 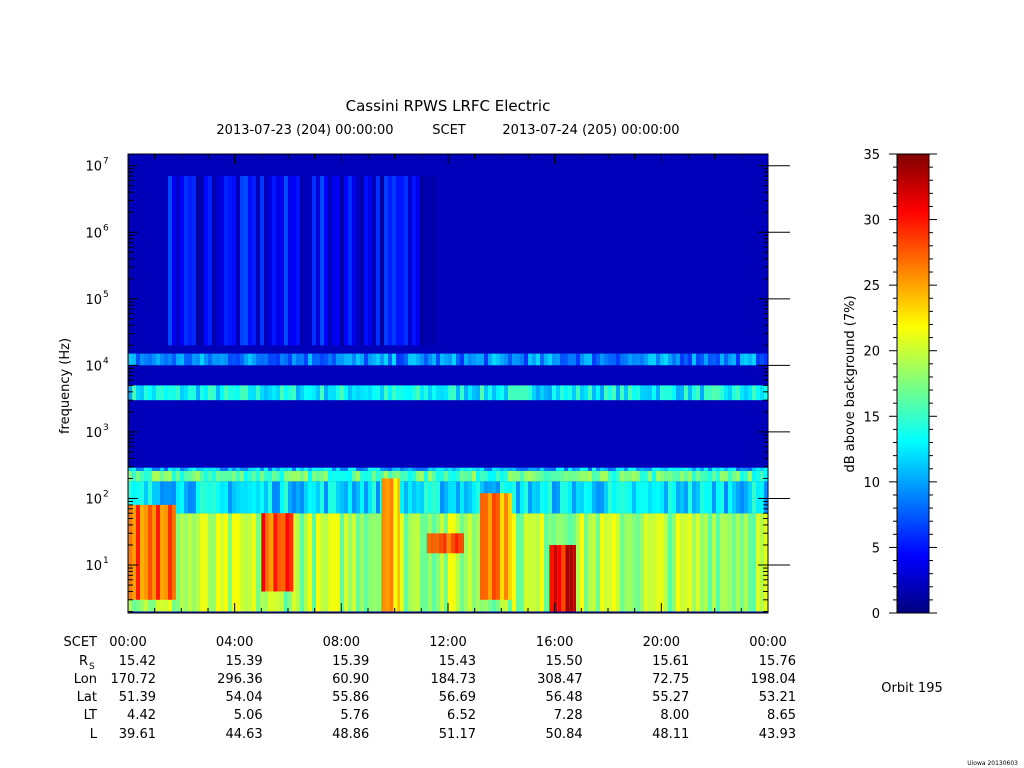 I want to click on colorbar-tick-label: 15, so click(x=871, y=417).